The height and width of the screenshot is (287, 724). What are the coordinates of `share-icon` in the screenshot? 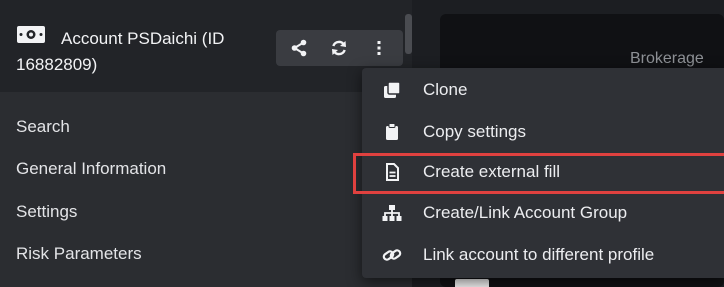 It's located at (299, 48).